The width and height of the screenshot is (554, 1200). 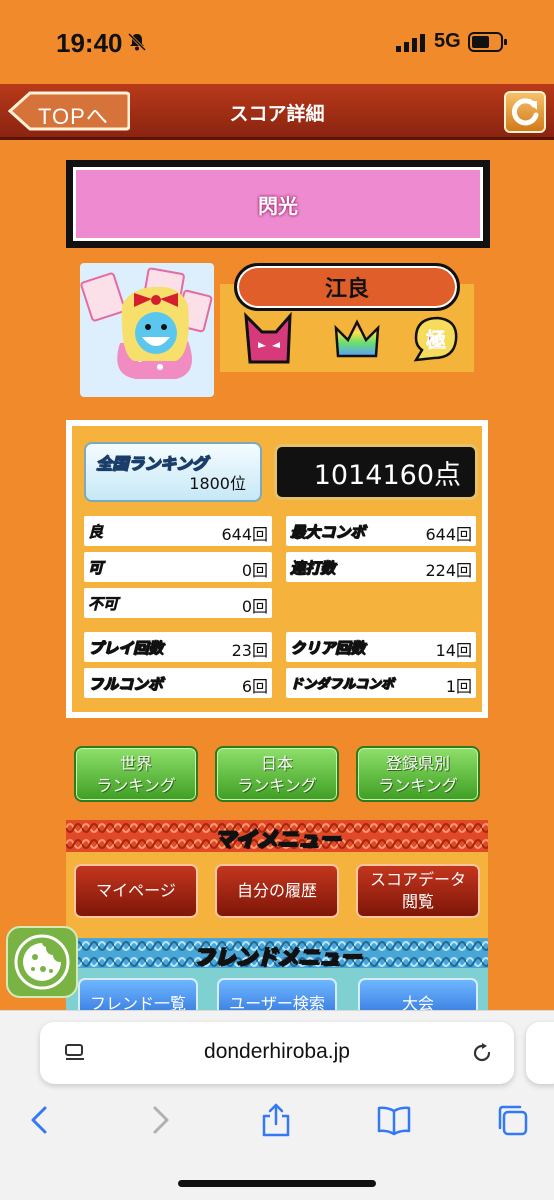 What do you see at coordinates (357, 338) in the screenshot?
I see `crown-icon` at bounding box center [357, 338].